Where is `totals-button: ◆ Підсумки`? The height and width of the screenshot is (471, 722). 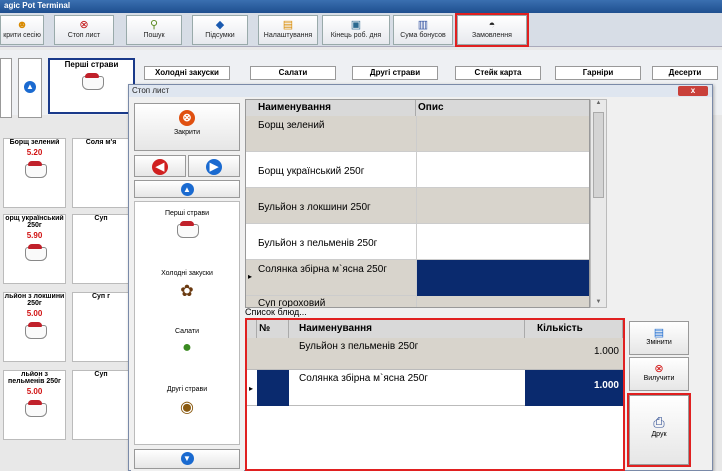 totals-button: ◆ Підсумки is located at coordinates (220, 30).